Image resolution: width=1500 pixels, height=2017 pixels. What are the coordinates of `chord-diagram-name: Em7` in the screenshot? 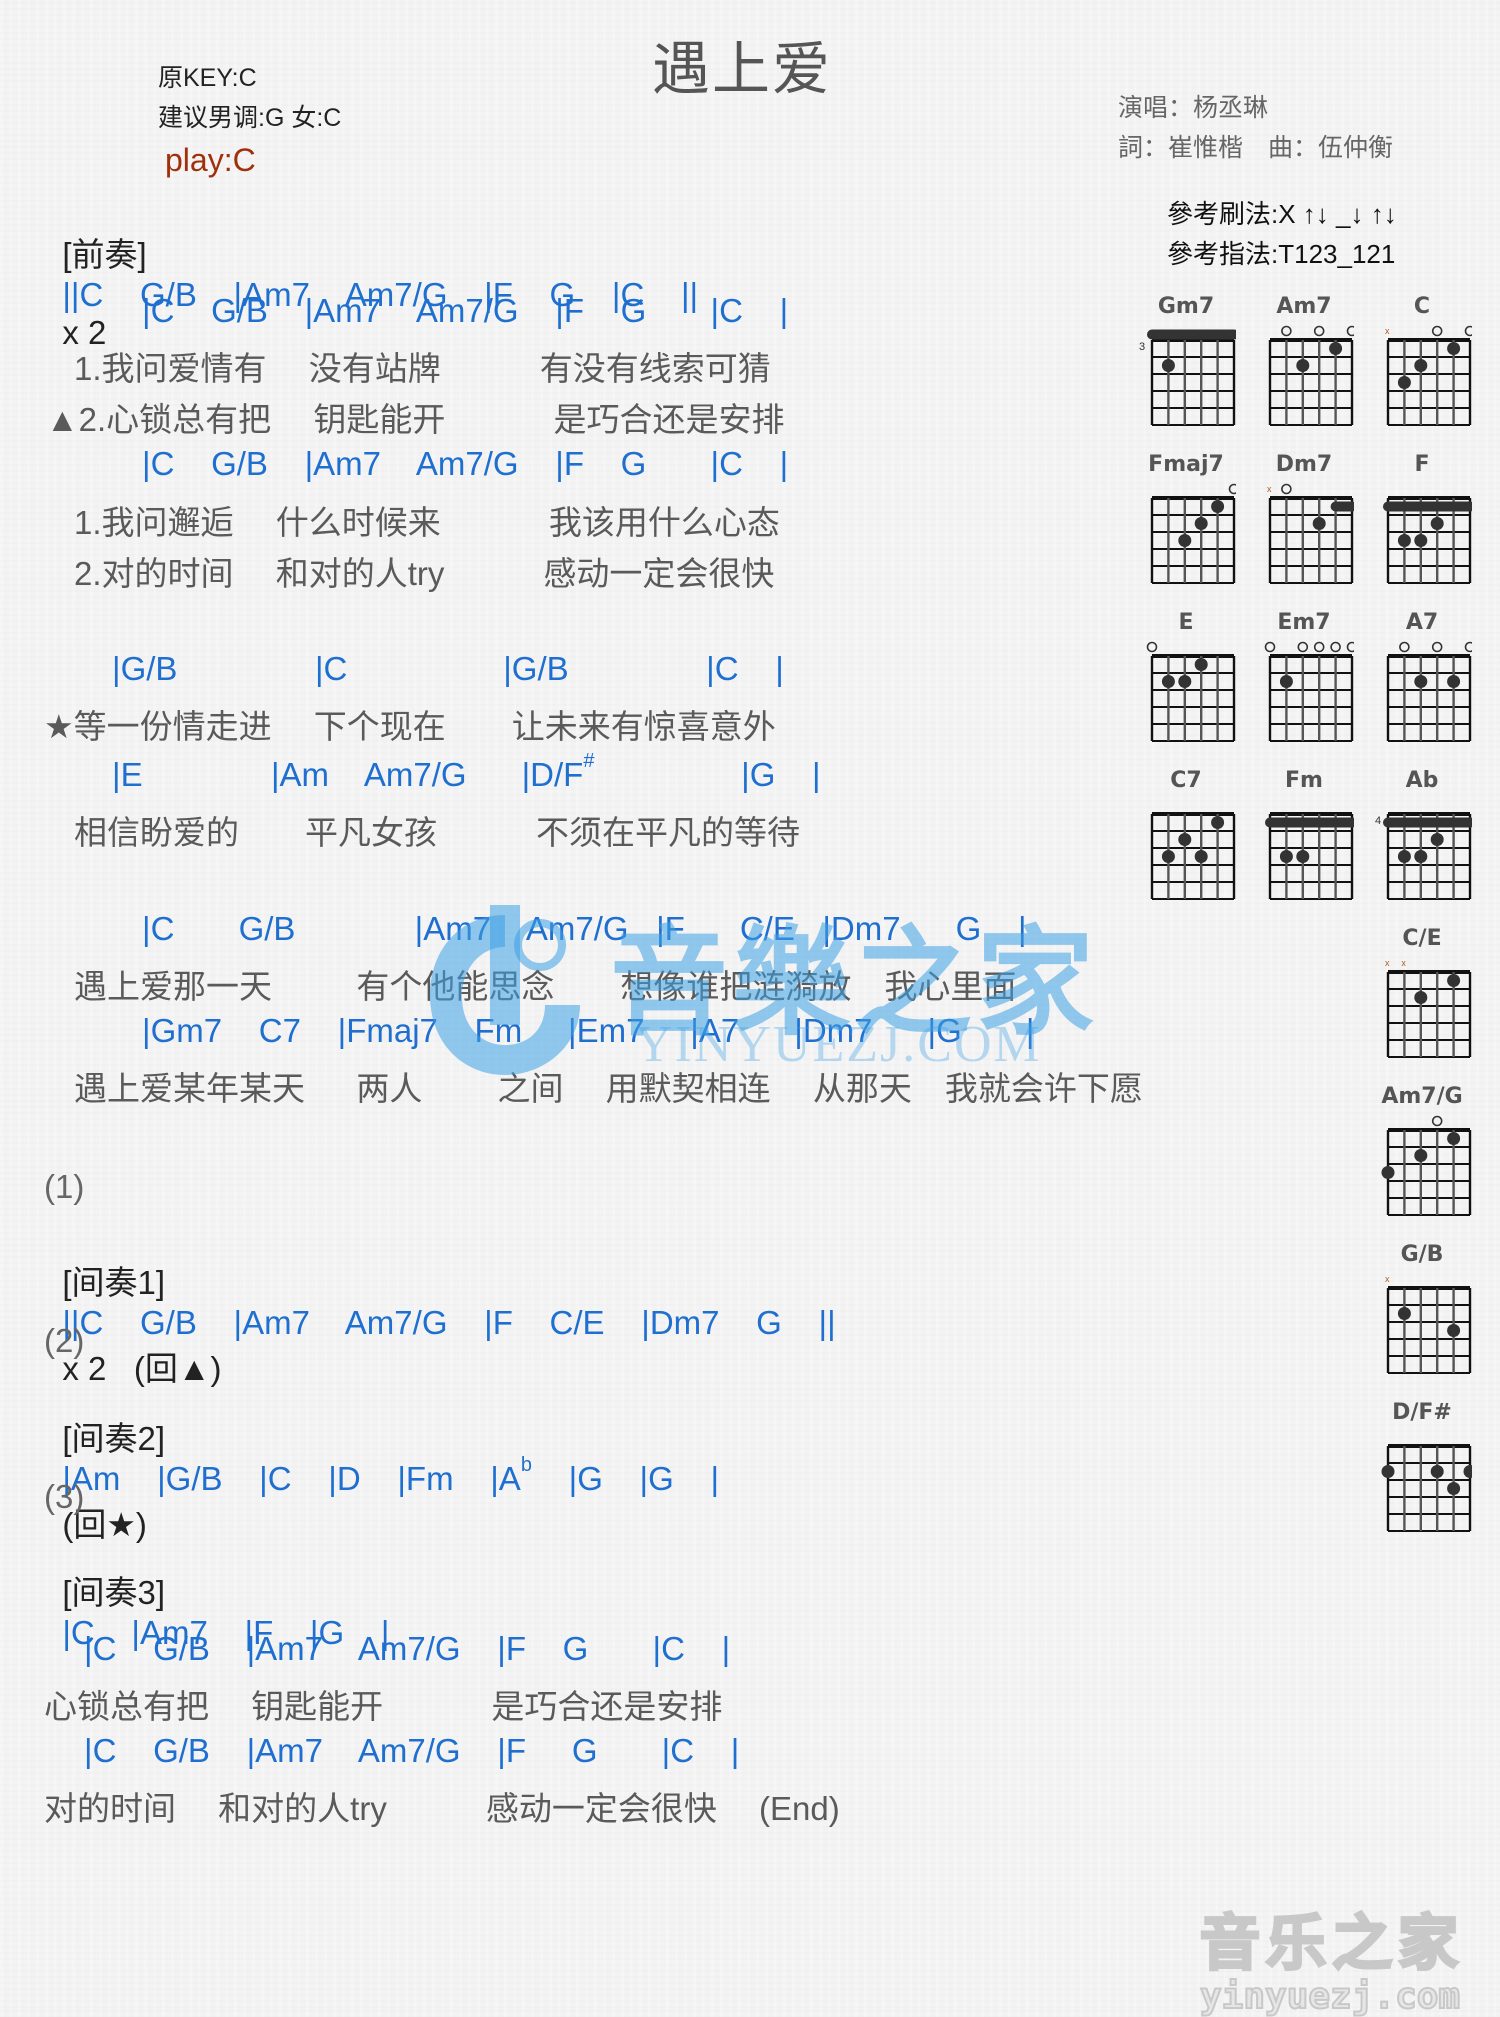 It's located at (1304, 622).